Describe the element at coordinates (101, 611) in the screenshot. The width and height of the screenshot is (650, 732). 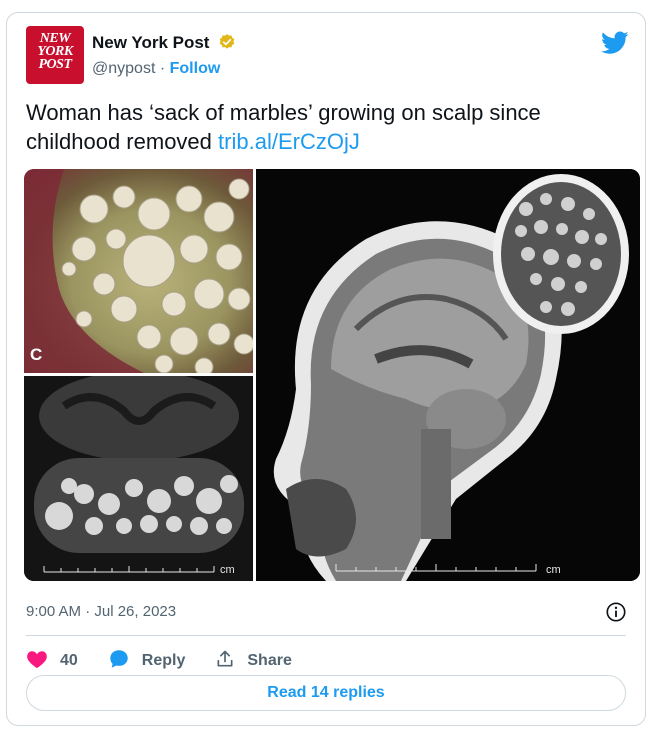
I see `tweet-timestamp: 9:00 AM · Jul 26, 2023` at that location.